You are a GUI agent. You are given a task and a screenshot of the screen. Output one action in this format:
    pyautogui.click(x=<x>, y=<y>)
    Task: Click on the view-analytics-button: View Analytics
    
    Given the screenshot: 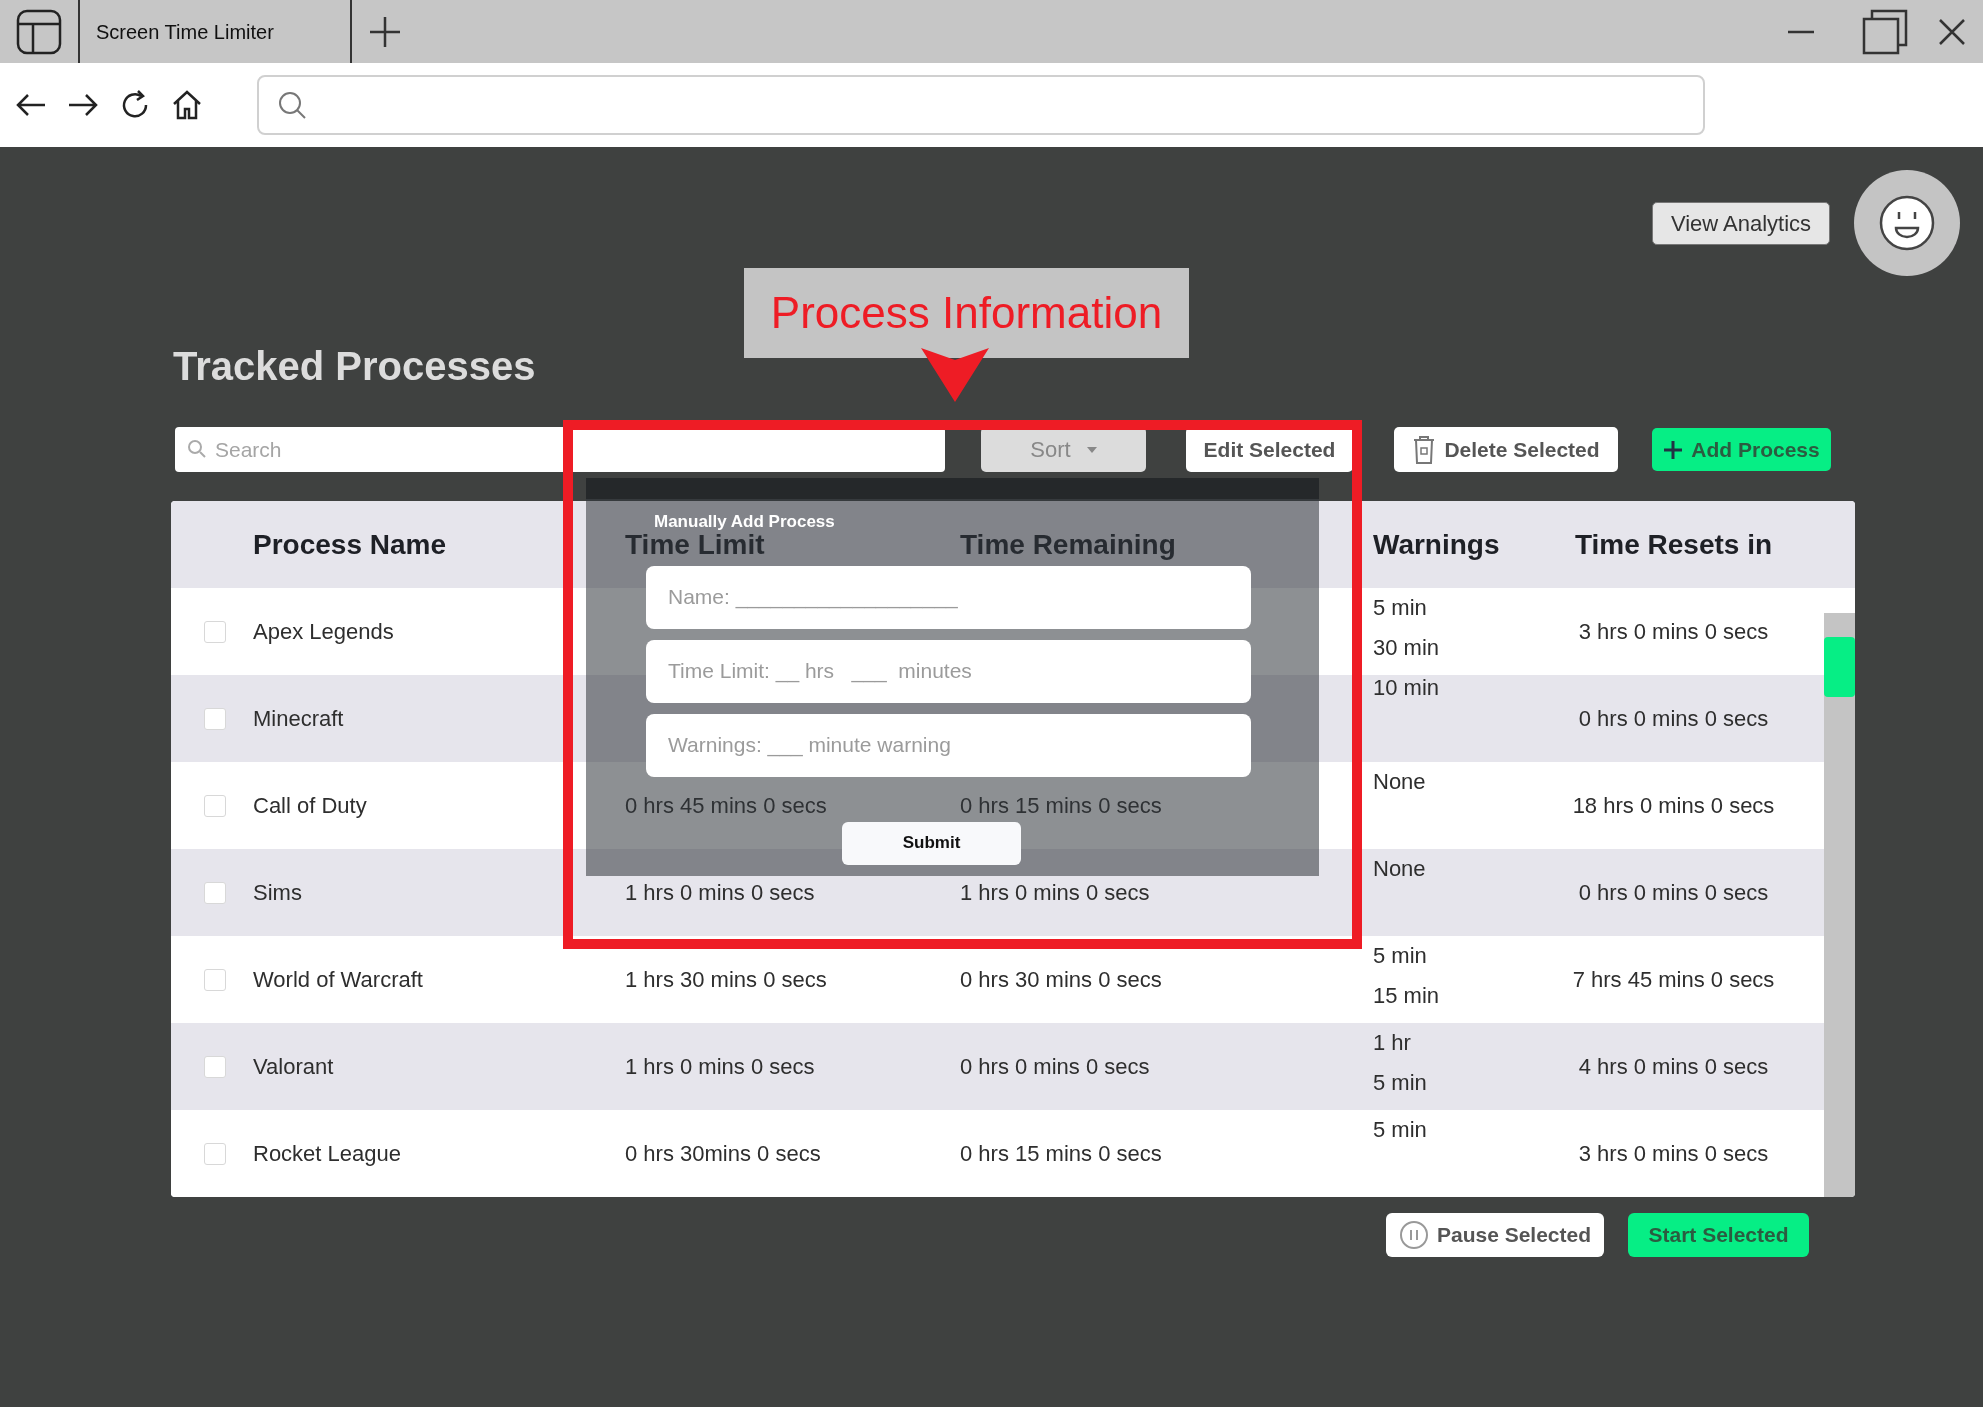 What is the action you would take?
    pyautogui.click(x=1741, y=223)
    